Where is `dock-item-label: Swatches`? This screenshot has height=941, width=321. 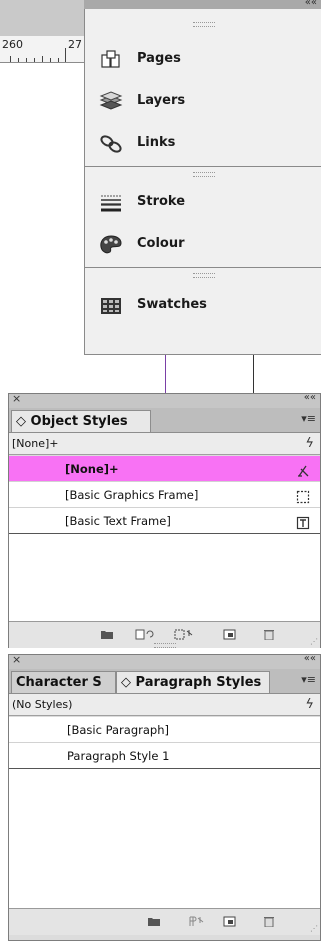 dock-item-label: Swatches is located at coordinates (172, 304).